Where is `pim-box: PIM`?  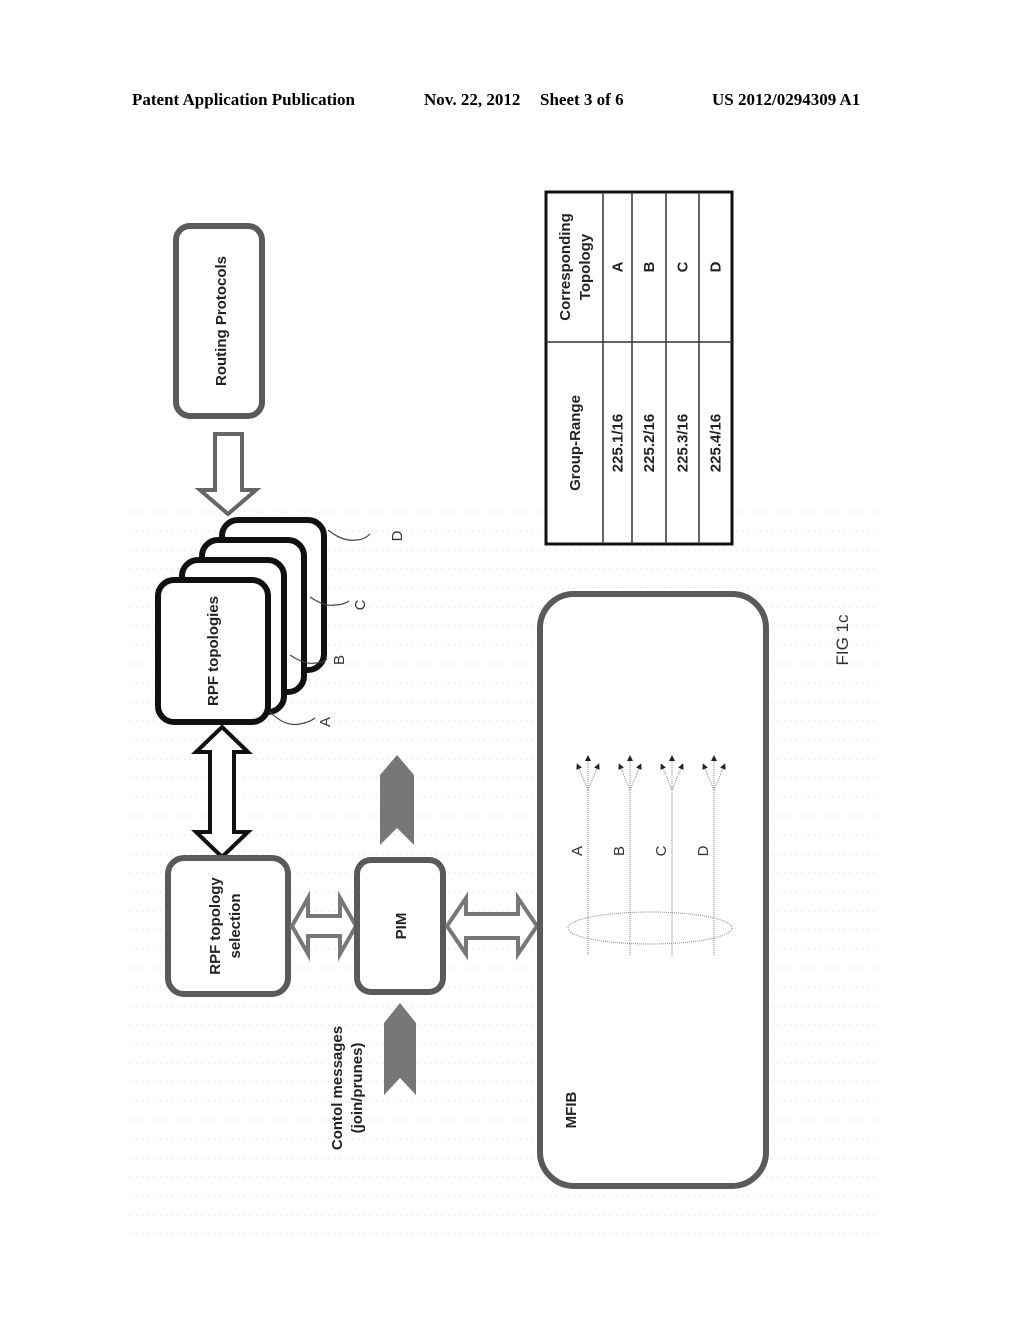
pim-box: PIM is located at coordinates (400, 926).